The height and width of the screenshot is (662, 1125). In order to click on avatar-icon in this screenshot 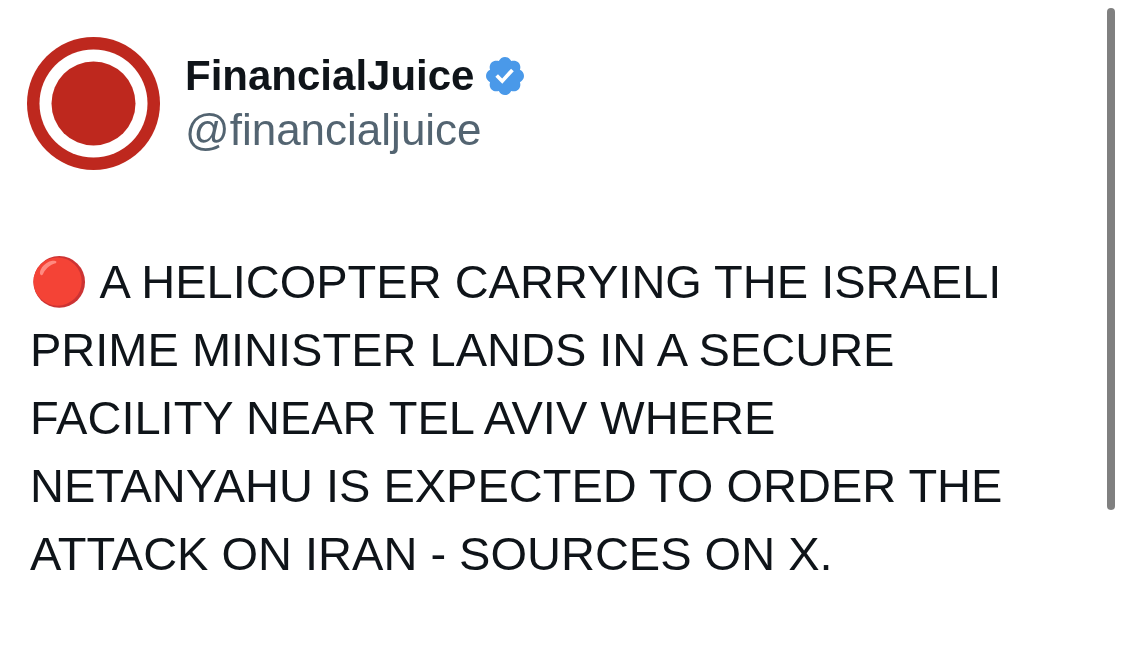, I will do `click(93, 103)`.